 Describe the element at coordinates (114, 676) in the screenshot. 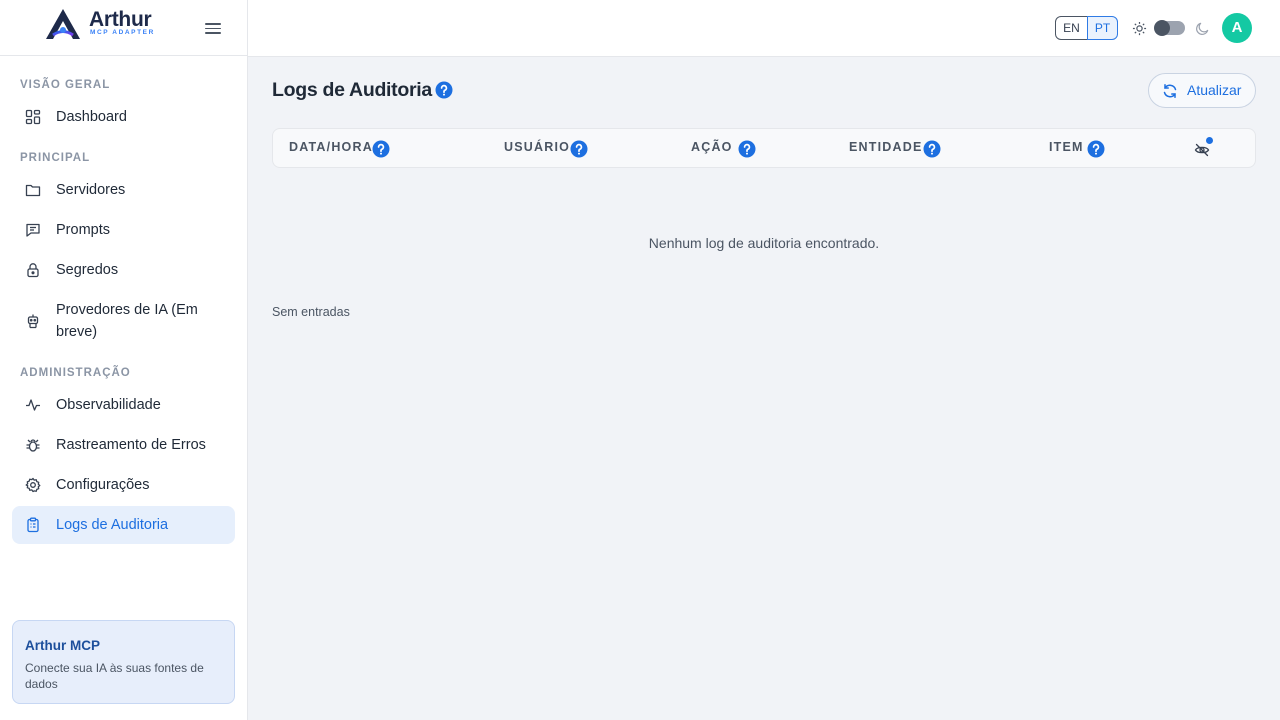

I see `promo-description: Conecte sua IA às suas fontes de dados` at that location.